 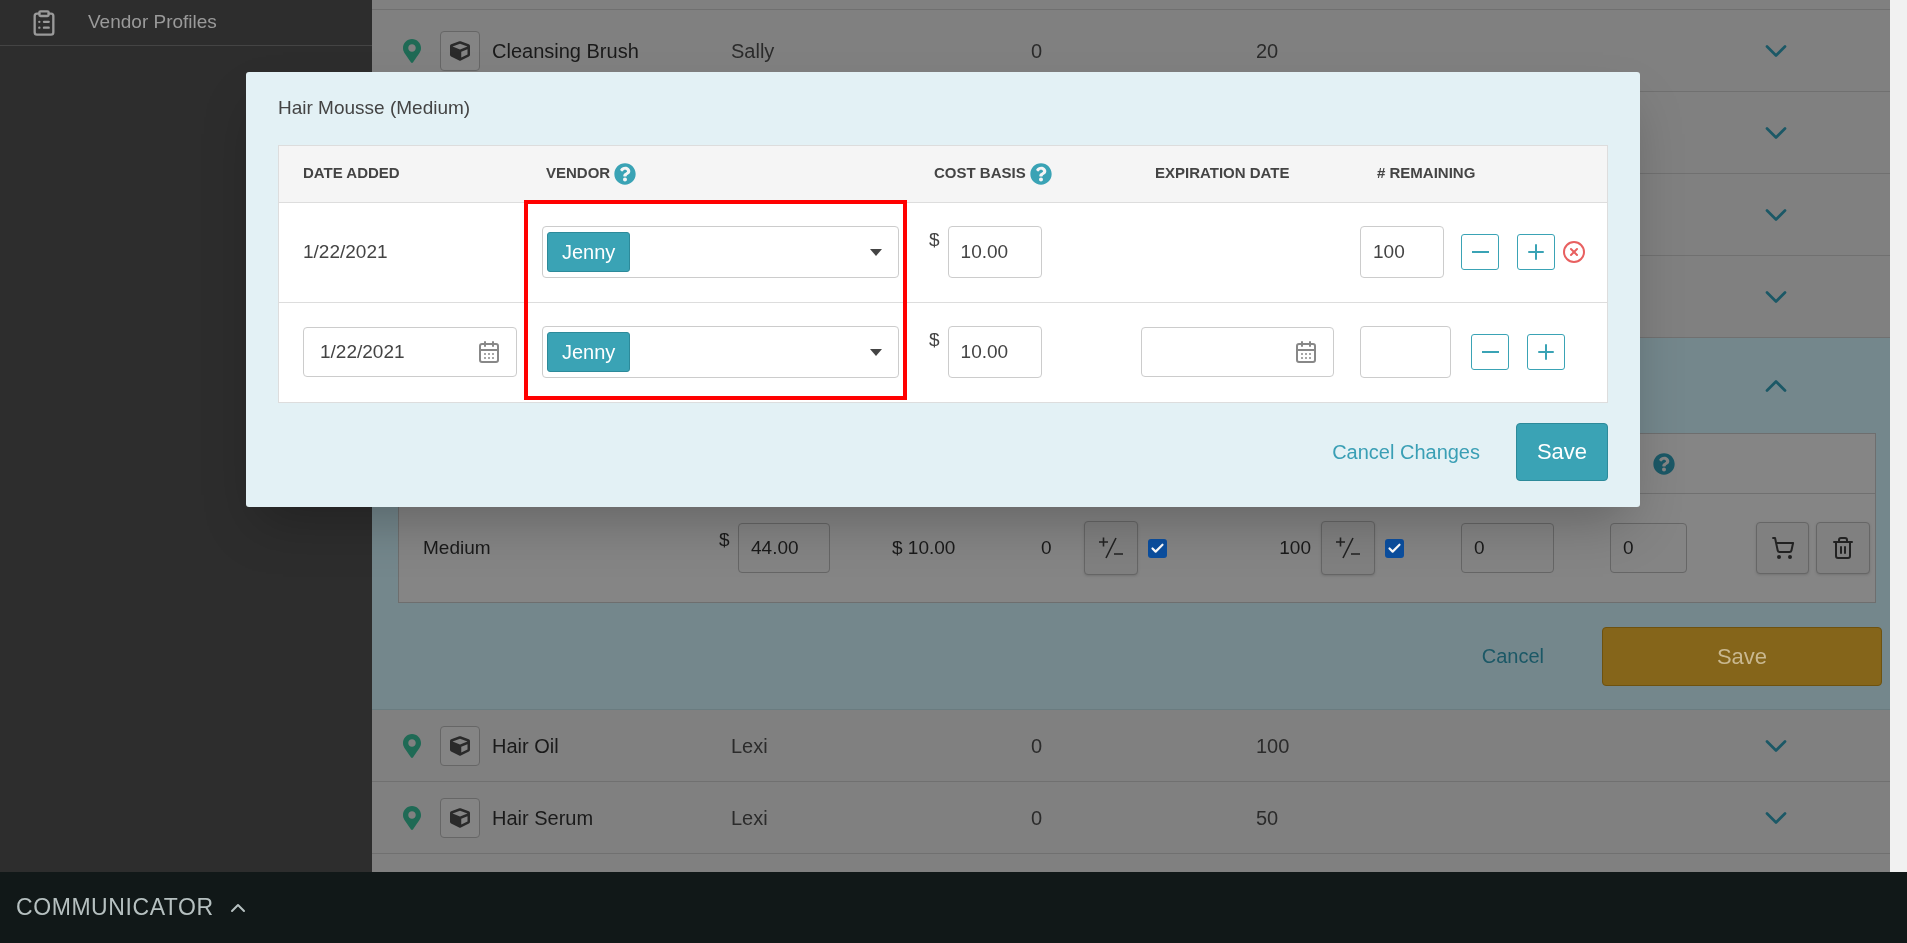 I want to click on cart-button, so click(x=1782, y=548).